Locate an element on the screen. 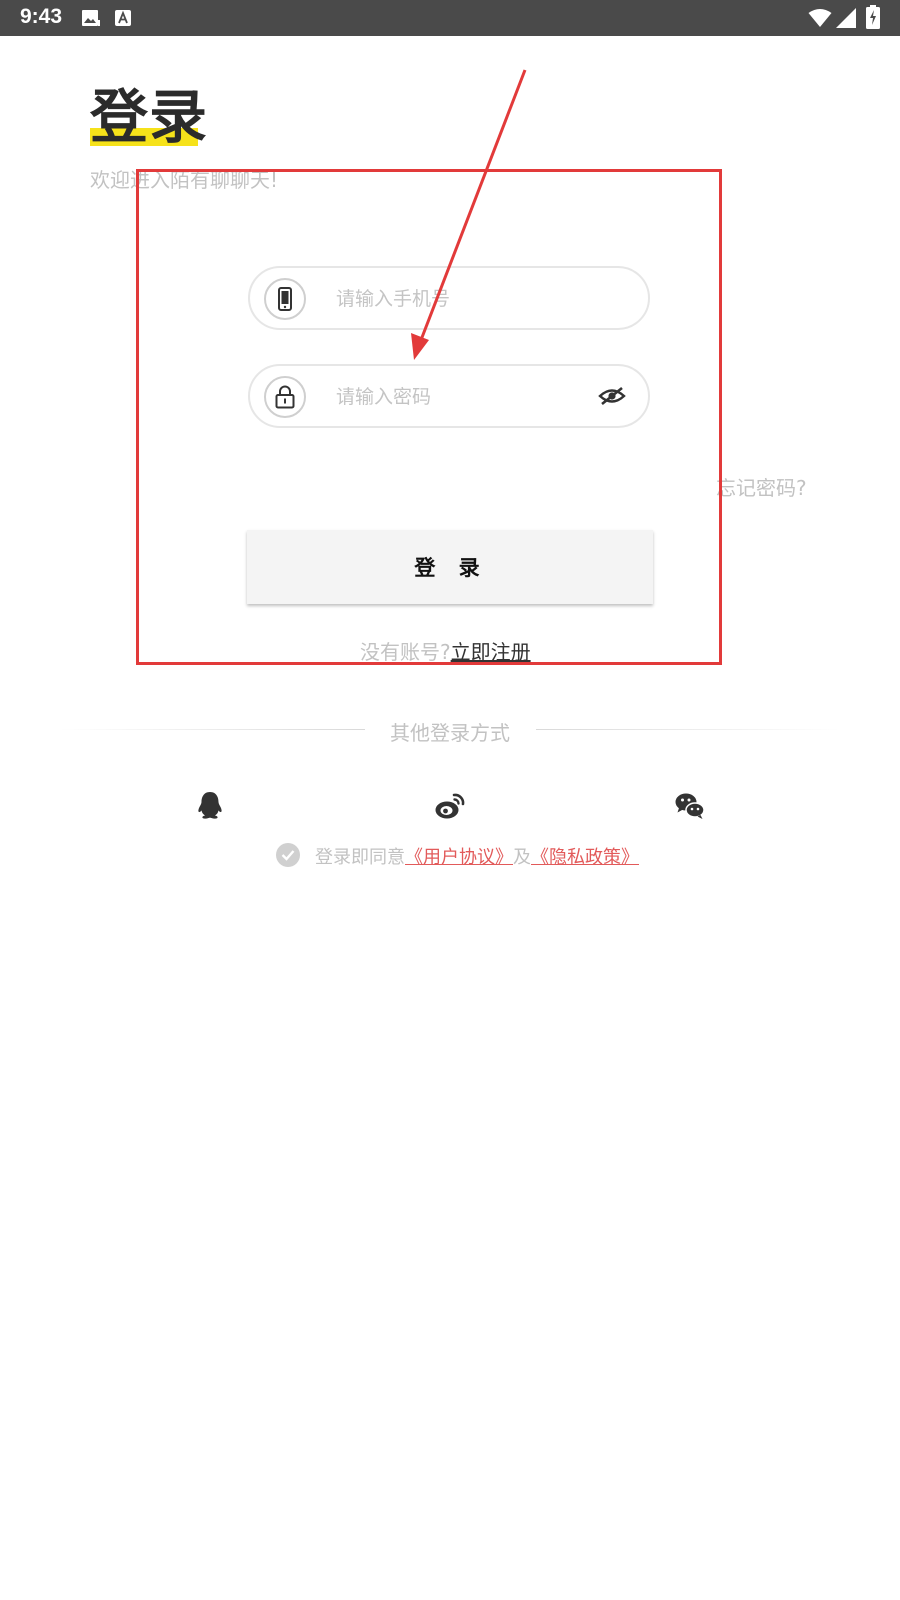  qq-icon is located at coordinates (210, 806).